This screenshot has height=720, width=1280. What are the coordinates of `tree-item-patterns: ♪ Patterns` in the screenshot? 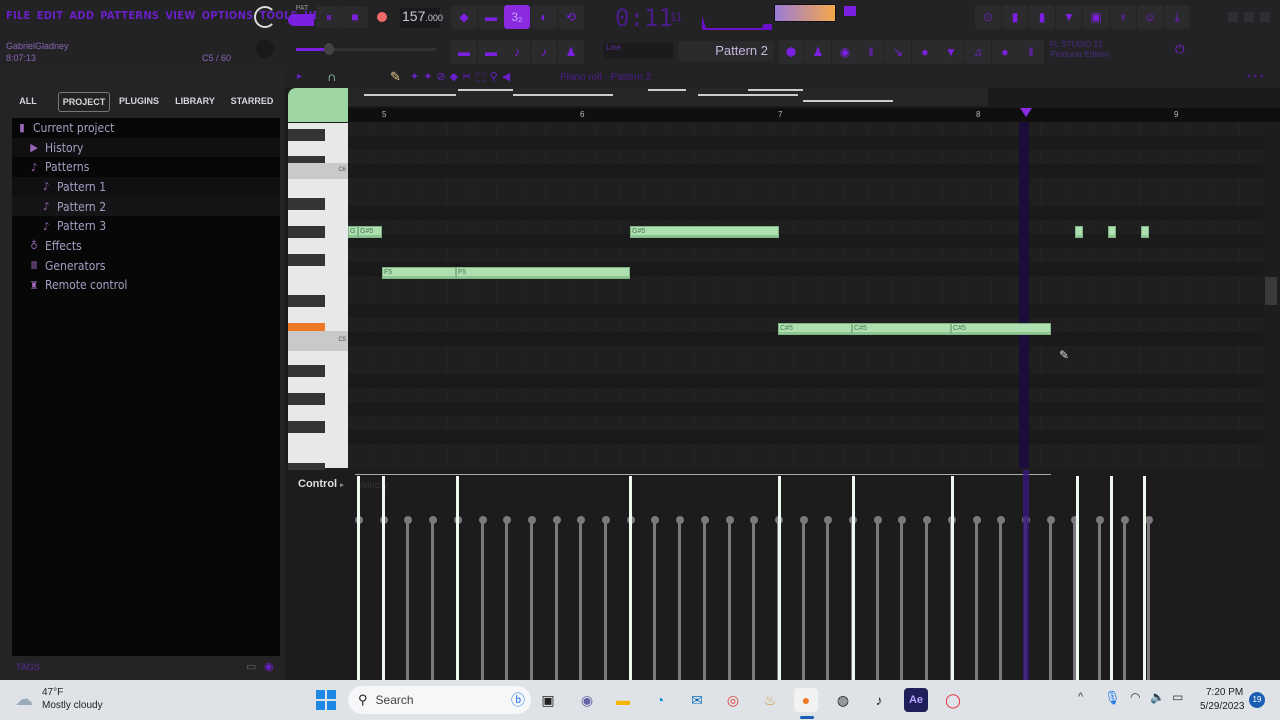 It's located at (146, 167).